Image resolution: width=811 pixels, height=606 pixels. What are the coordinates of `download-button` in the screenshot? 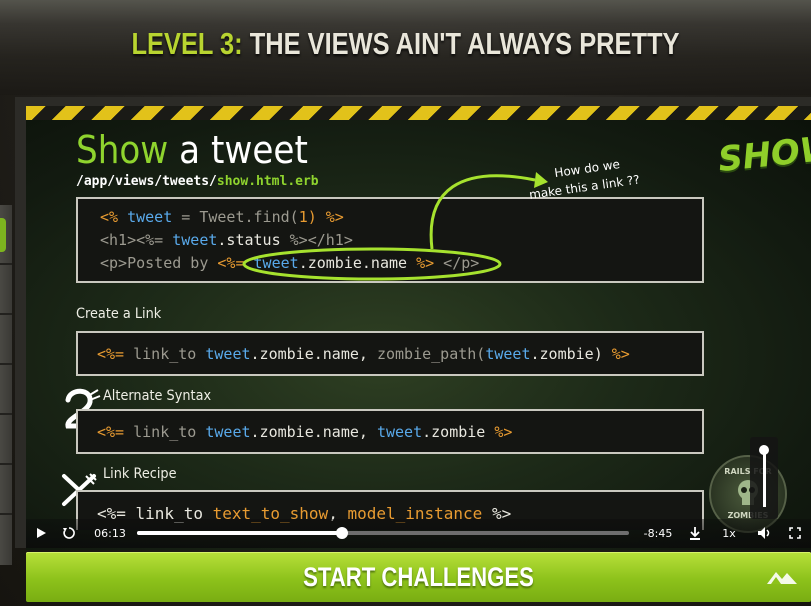 It's located at (695, 533).